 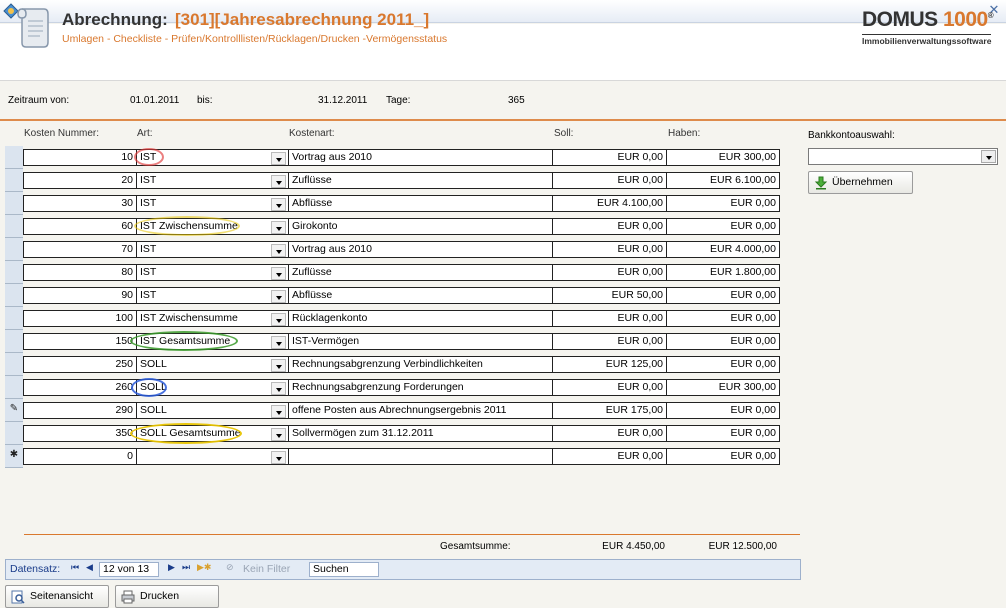 What do you see at coordinates (80, 387) in the screenshot?
I see `kosten-nummer-cell: 260` at bounding box center [80, 387].